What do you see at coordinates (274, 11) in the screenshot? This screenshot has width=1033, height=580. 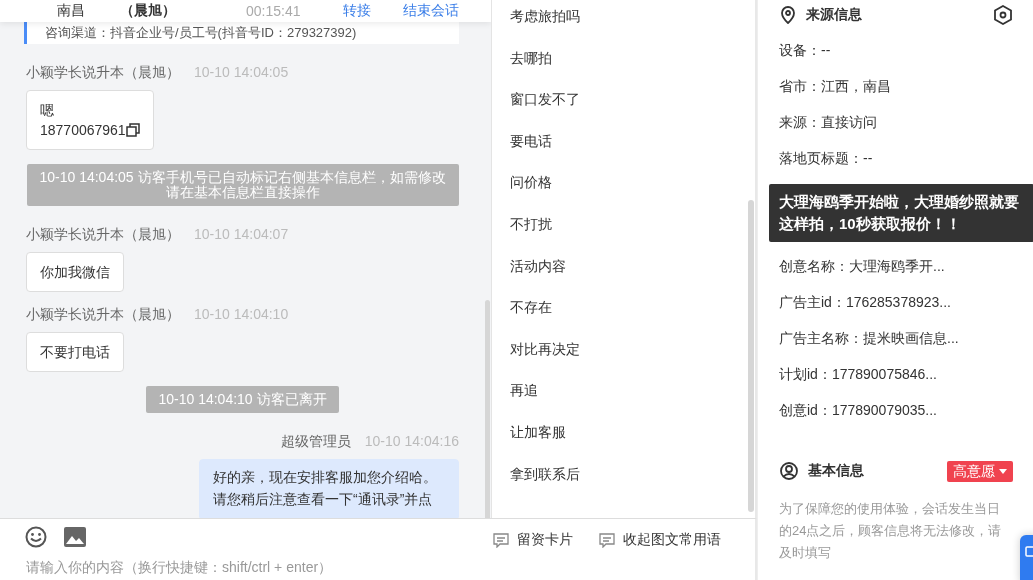 I see `session-timer: 00:15:41` at bounding box center [274, 11].